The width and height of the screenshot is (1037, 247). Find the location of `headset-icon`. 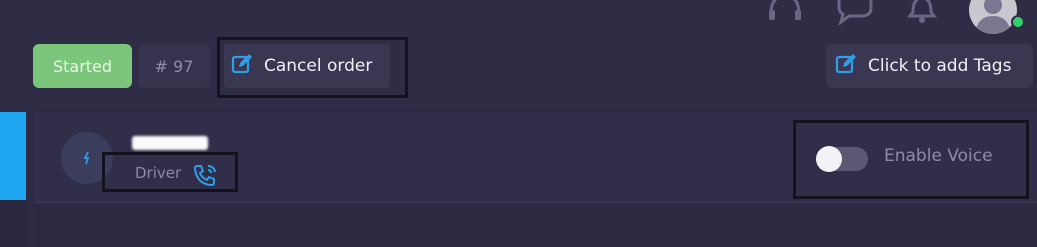

headset-icon is located at coordinates (785, 16).